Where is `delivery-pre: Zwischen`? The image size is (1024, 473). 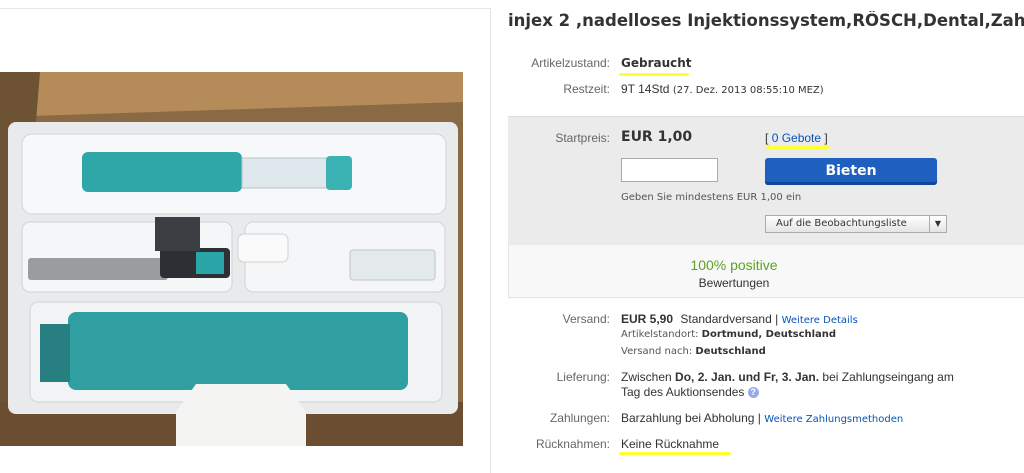 delivery-pre: Zwischen is located at coordinates (646, 377).